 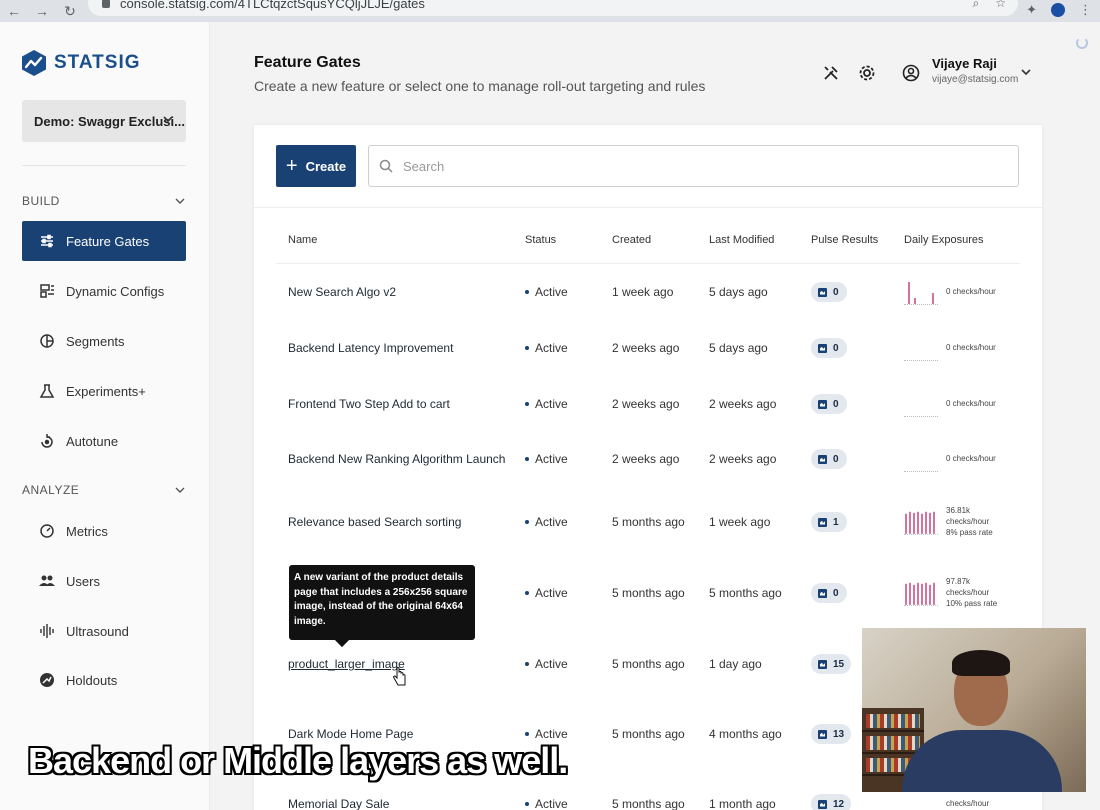 What do you see at coordinates (47, 531) in the screenshot?
I see `gauge-icon` at bounding box center [47, 531].